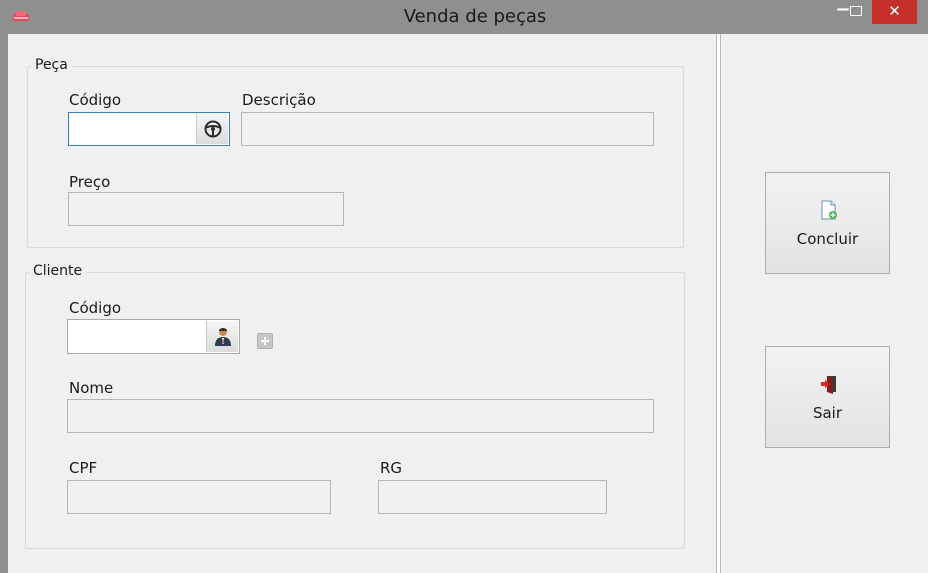  Describe the element at coordinates (51, 65) in the screenshot. I see `peca-group-label: Peça` at that location.